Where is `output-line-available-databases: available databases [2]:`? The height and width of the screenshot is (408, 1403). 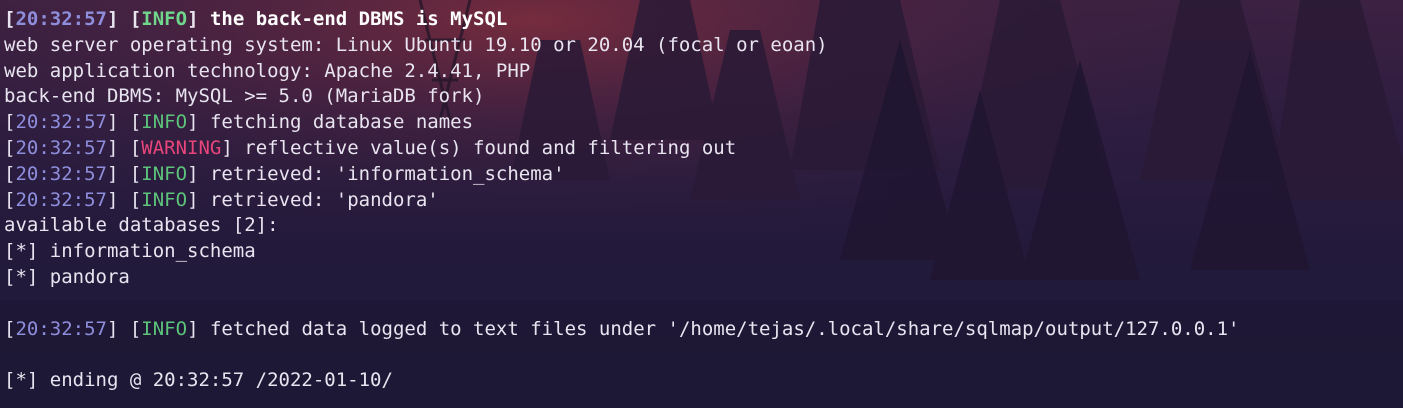 output-line-available-databases: available databases [2]: is located at coordinates (141, 225).